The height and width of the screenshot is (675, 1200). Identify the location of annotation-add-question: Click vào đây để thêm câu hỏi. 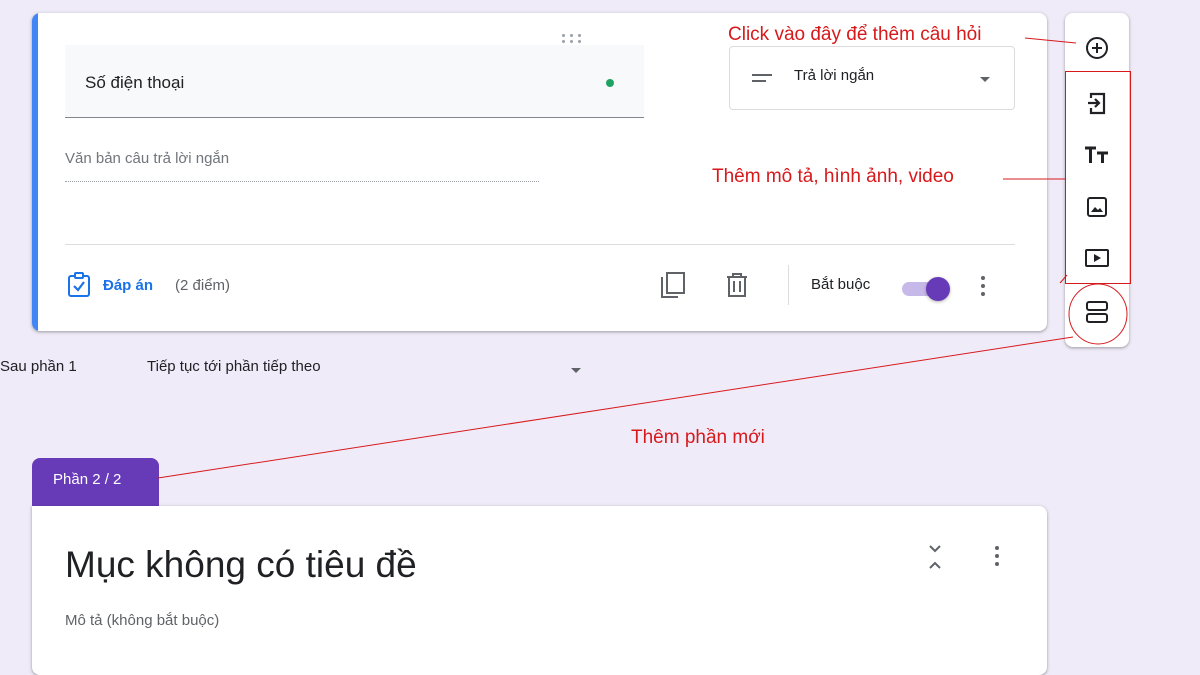
(855, 34).